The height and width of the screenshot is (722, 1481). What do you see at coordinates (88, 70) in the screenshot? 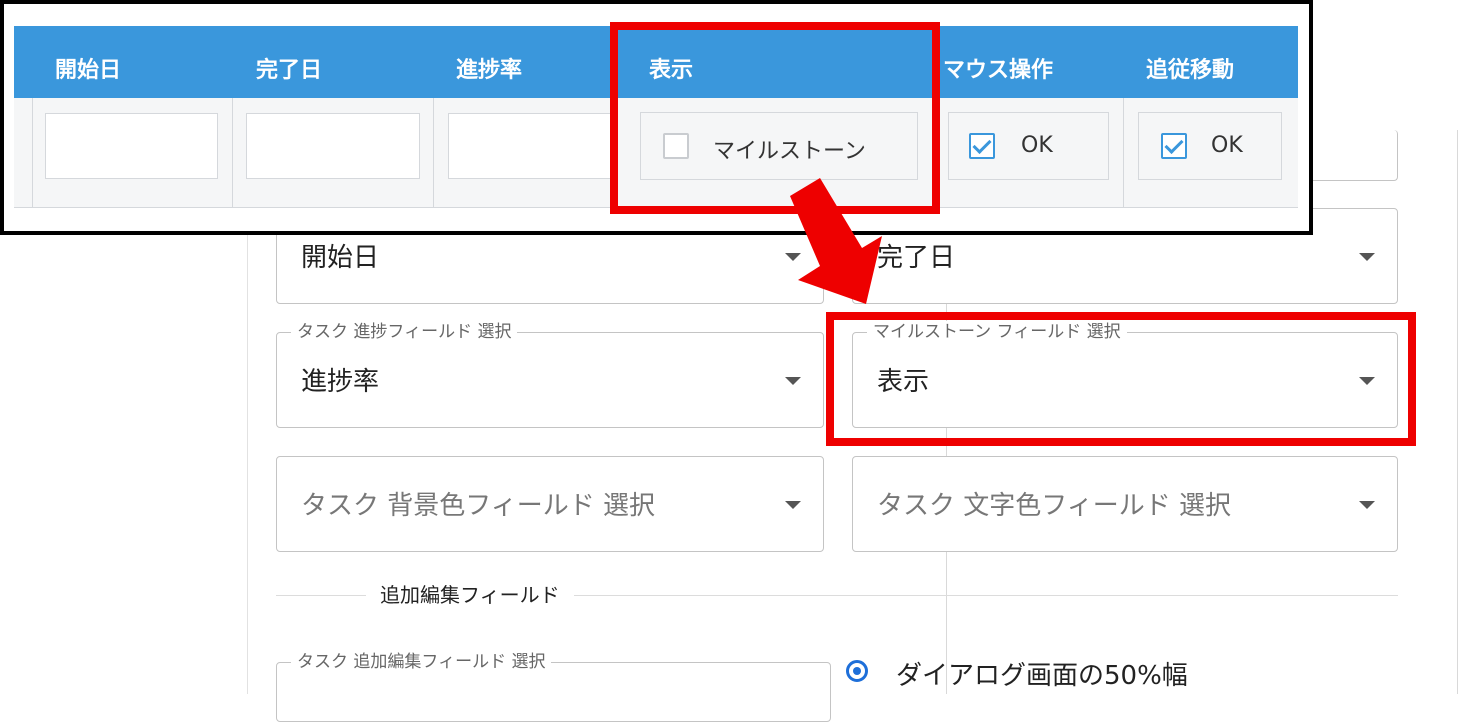
I see `header-start-date: 開始日` at bounding box center [88, 70].